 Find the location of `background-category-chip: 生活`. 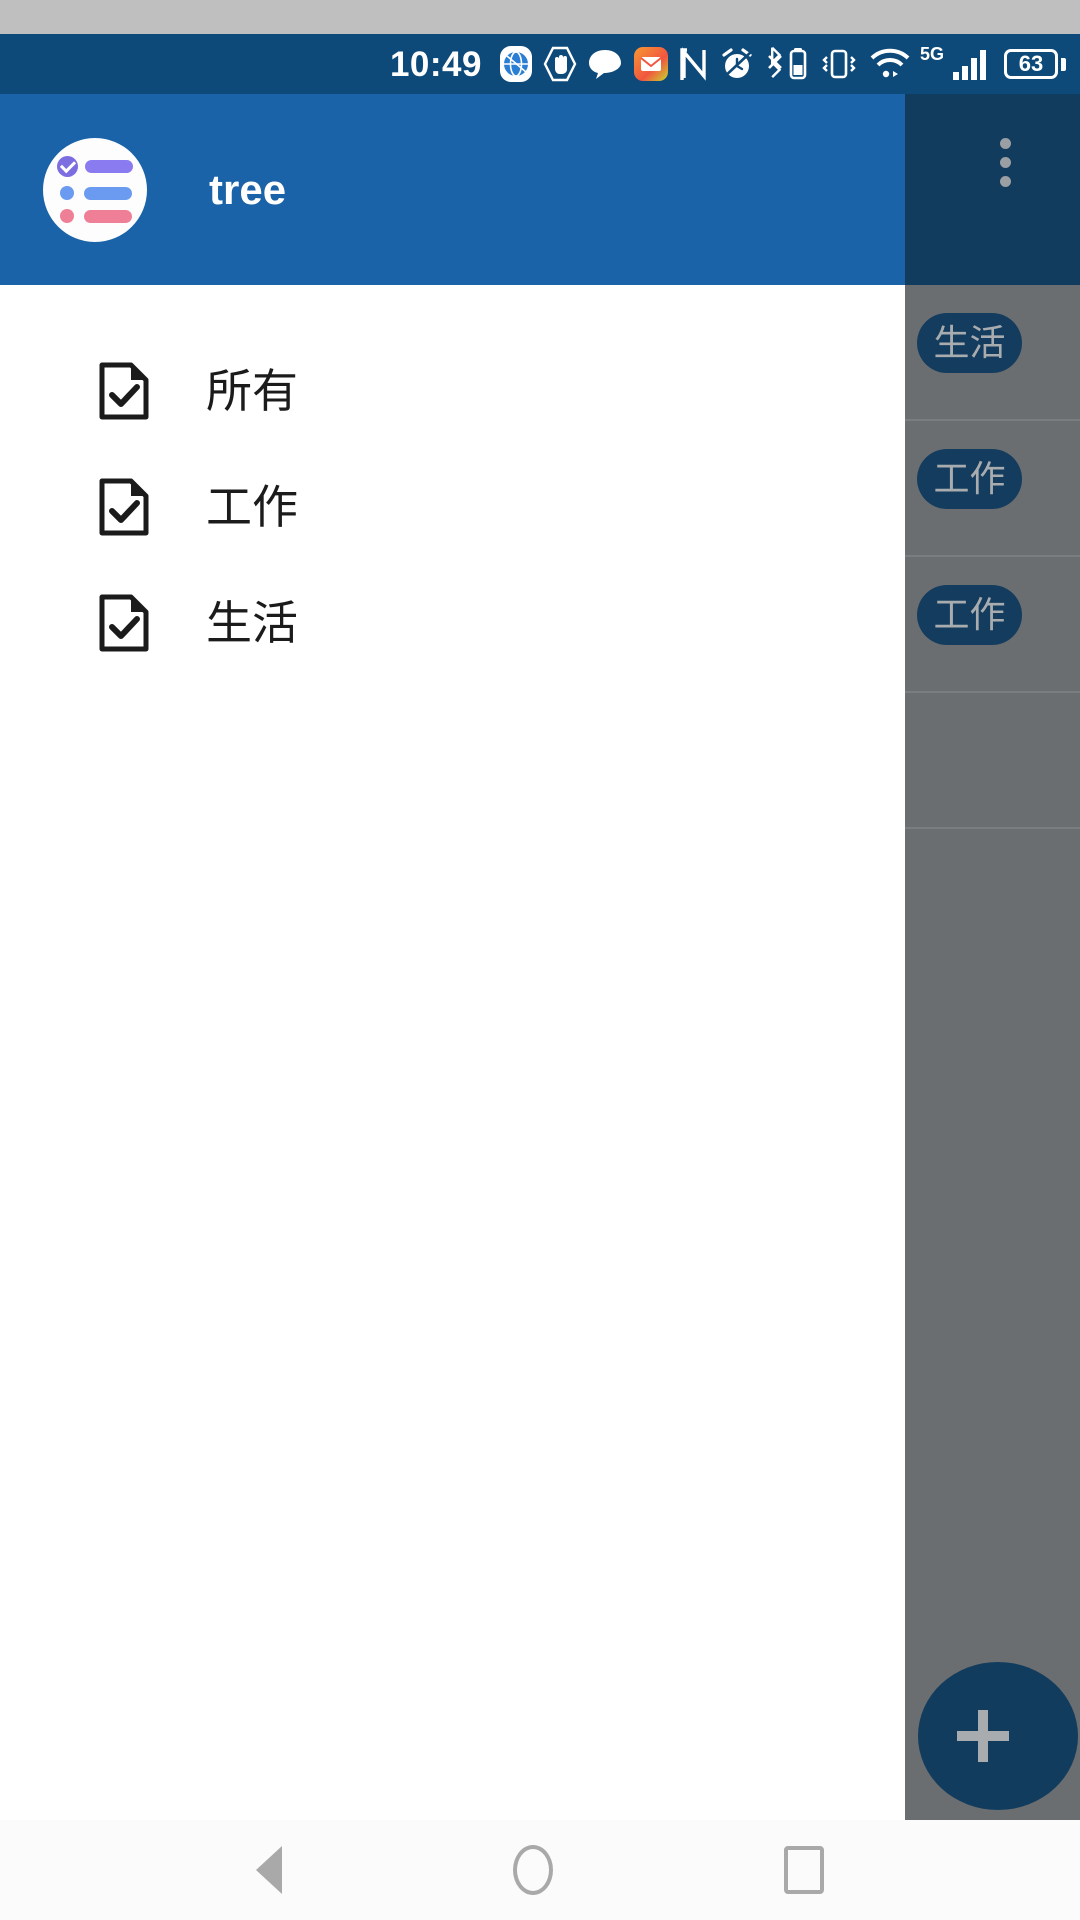

background-category-chip: 生活 is located at coordinates (969, 343).